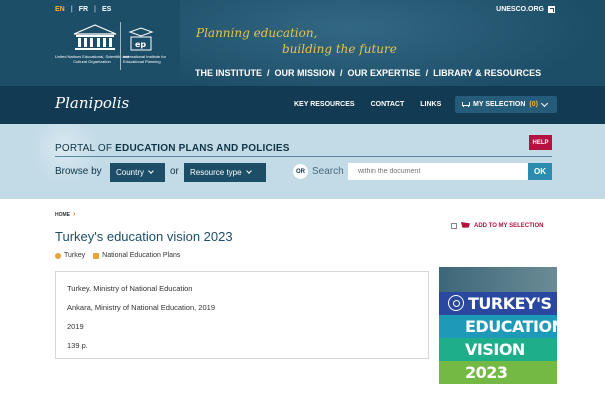 The width and height of the screenshot is (605, 400). I want to click on folder-icon, so click(96, 255).